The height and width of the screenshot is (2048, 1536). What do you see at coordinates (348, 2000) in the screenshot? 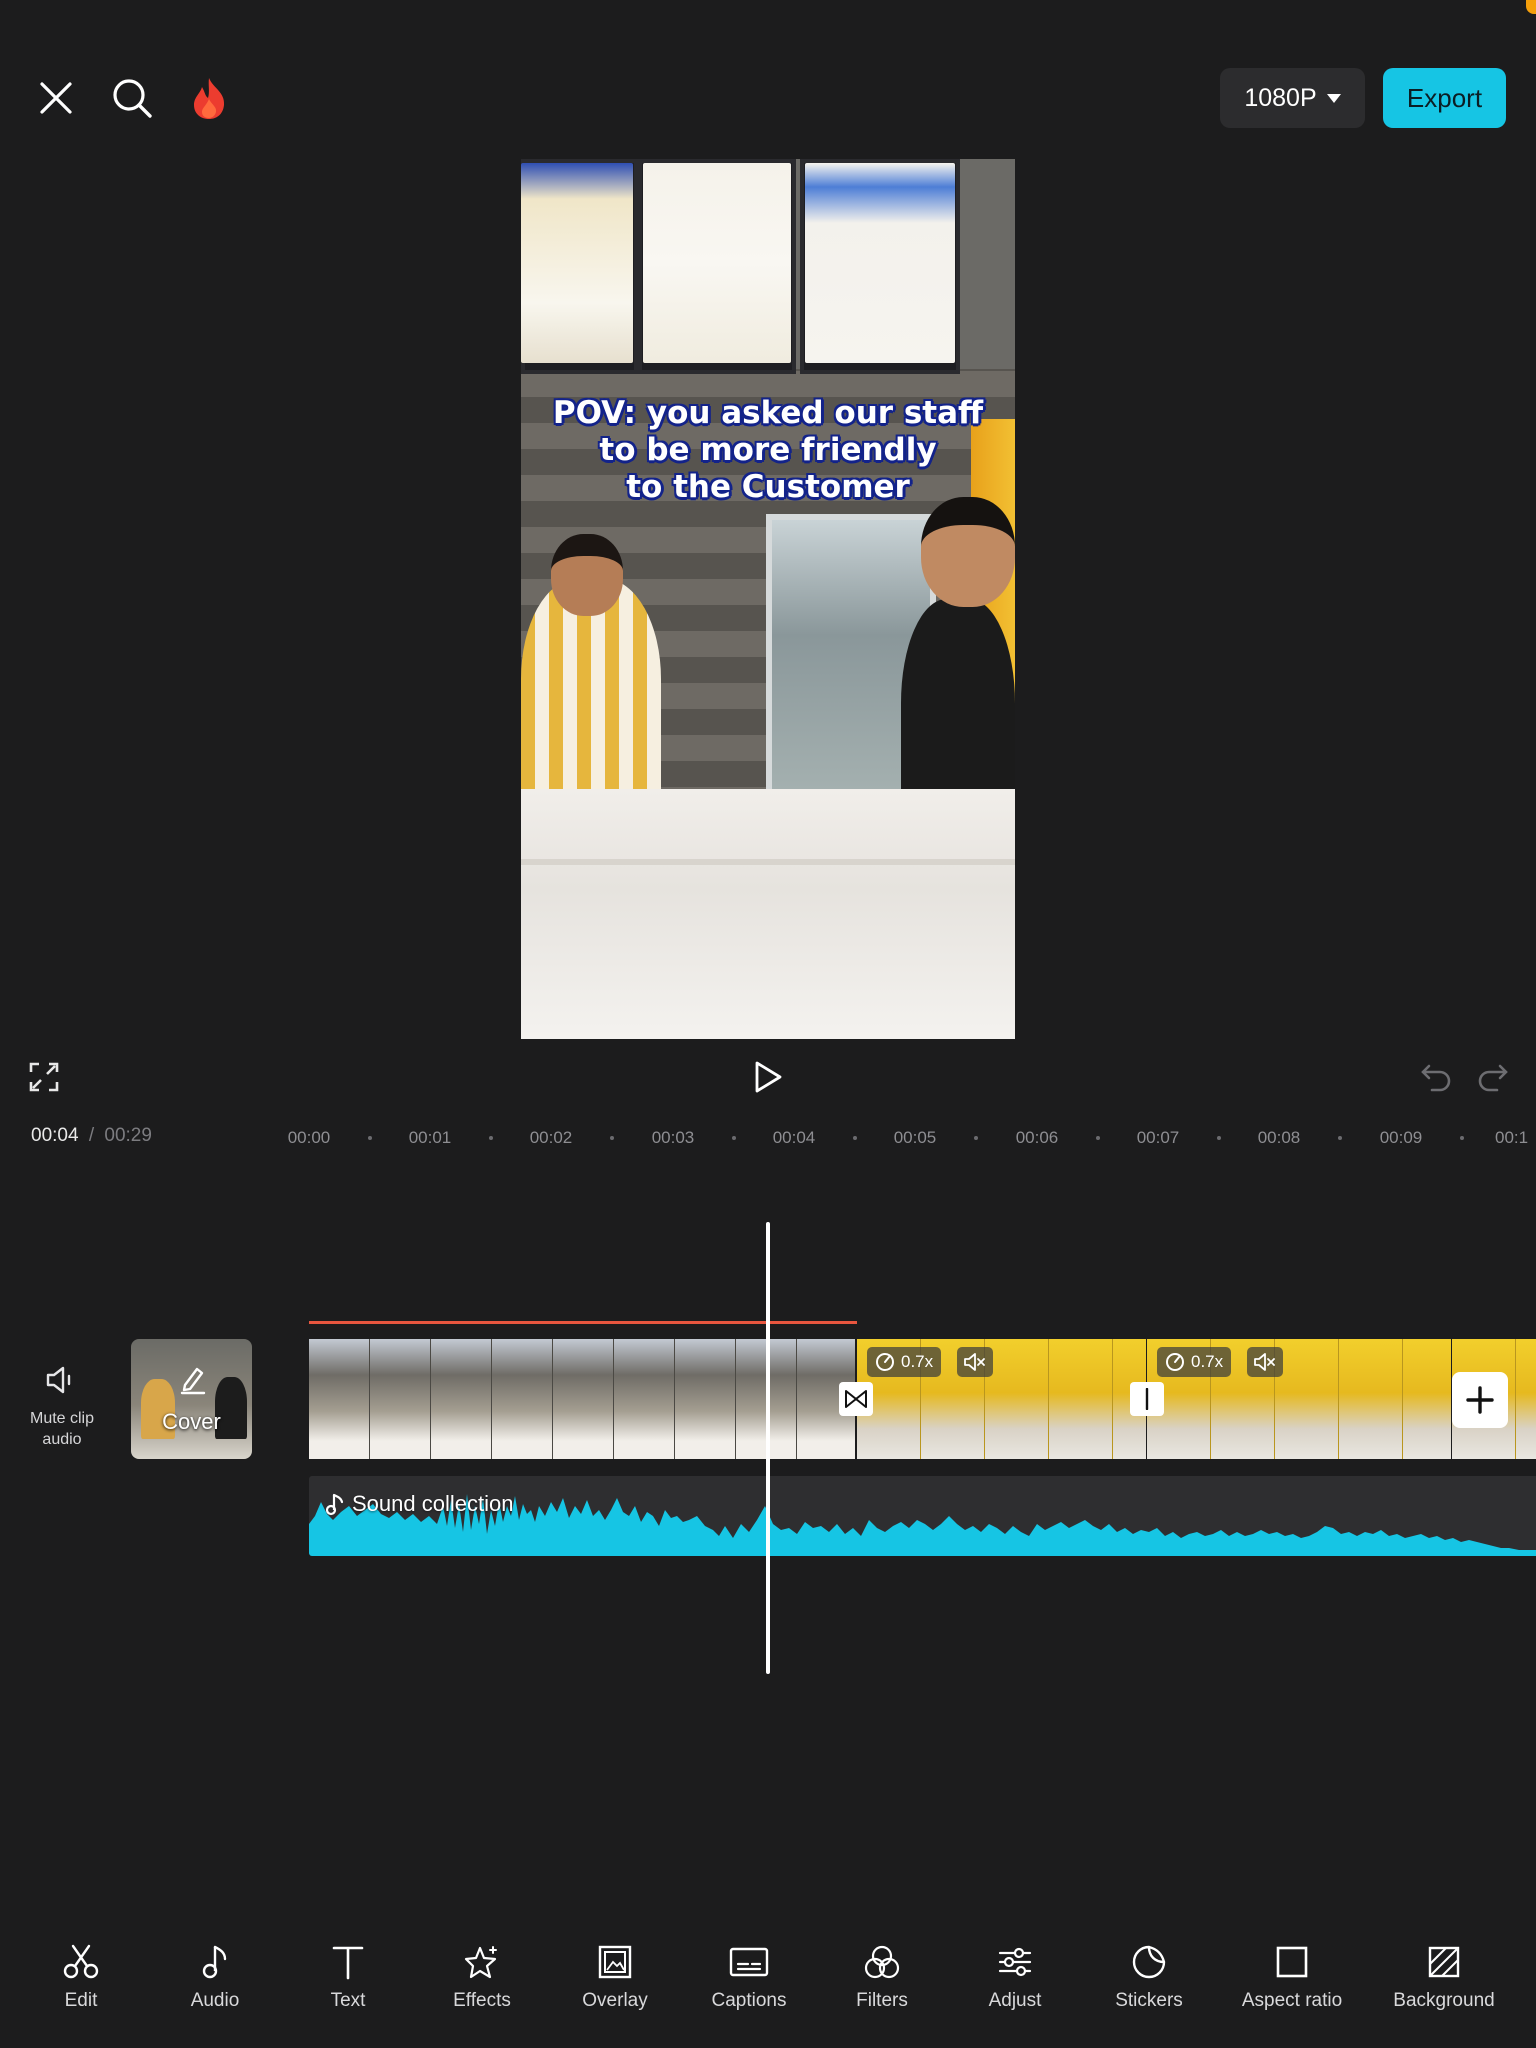
I see `tool-label: Text` at bounding box center [348, 2000].